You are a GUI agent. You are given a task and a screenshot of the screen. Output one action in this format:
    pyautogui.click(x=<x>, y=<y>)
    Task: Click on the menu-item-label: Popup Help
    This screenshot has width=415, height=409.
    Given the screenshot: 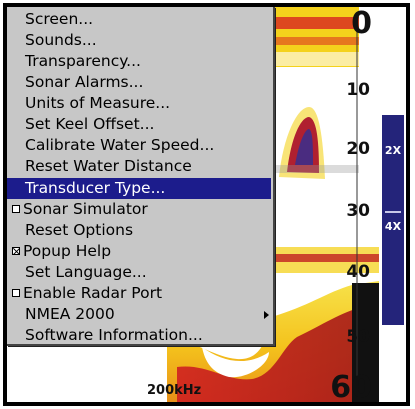 What is the action you would take?
    pyautogui.click(x=67, y=251)
    